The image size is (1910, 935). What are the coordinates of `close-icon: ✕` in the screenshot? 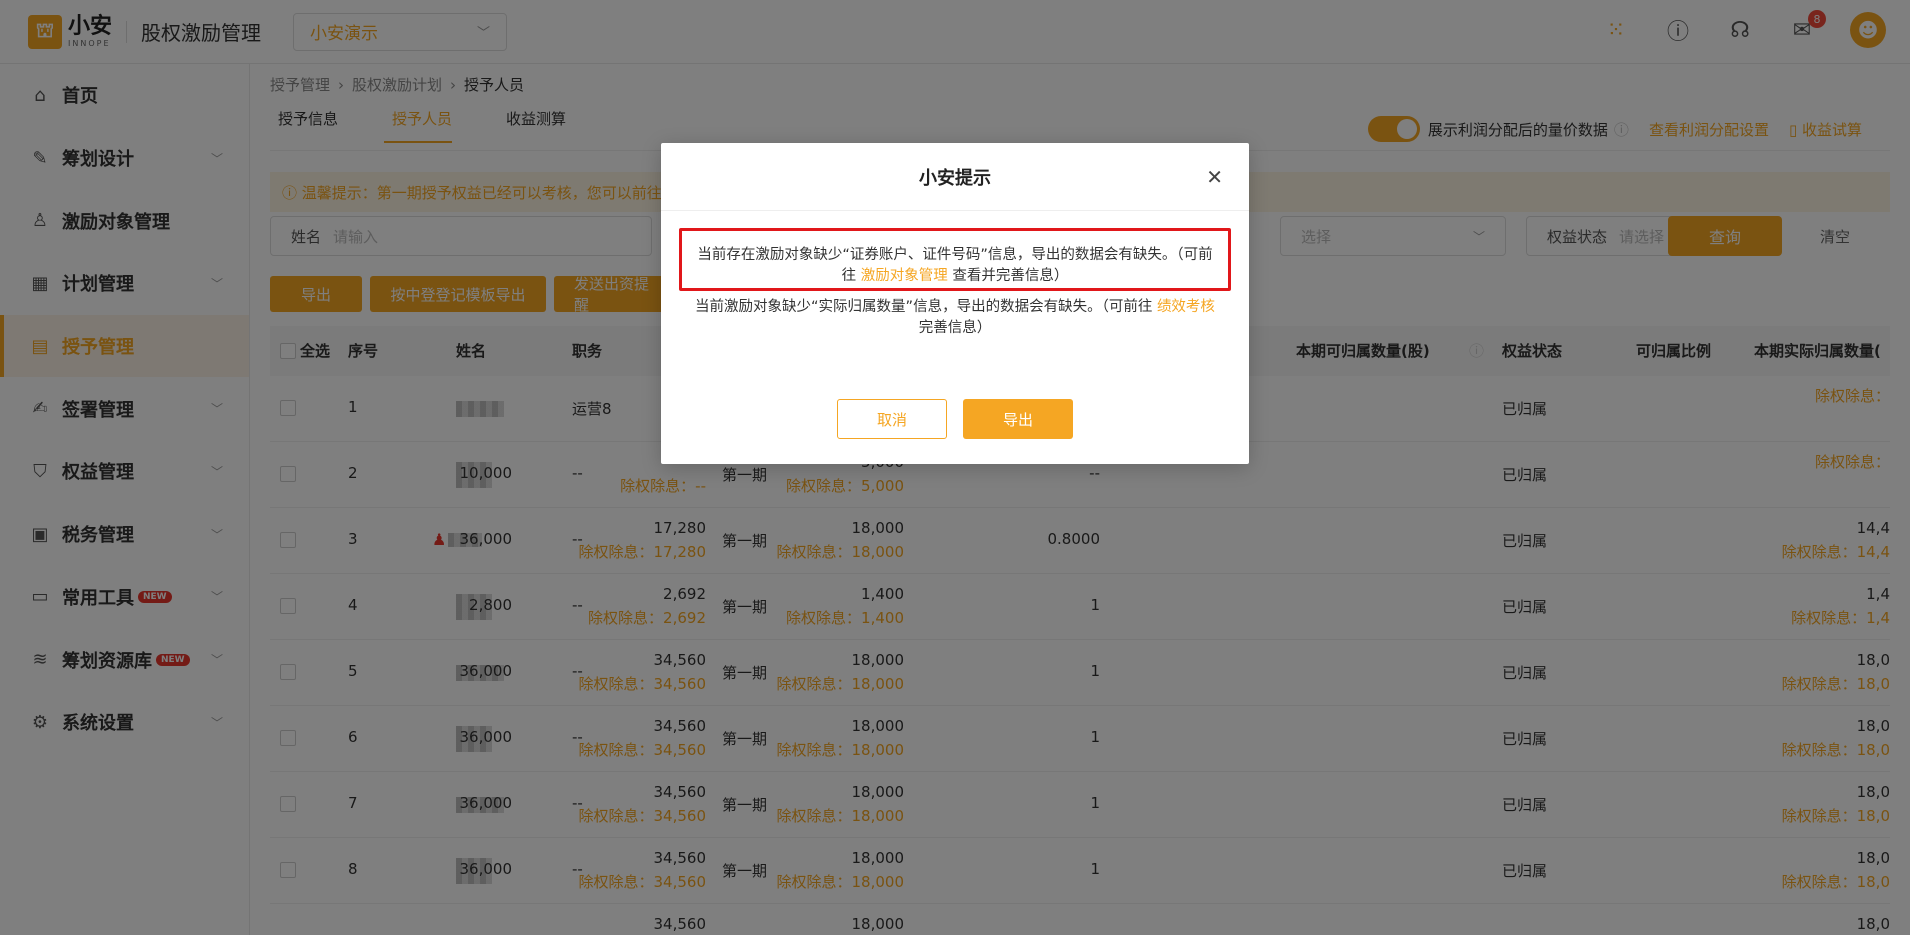 It's located at (1214, 177).